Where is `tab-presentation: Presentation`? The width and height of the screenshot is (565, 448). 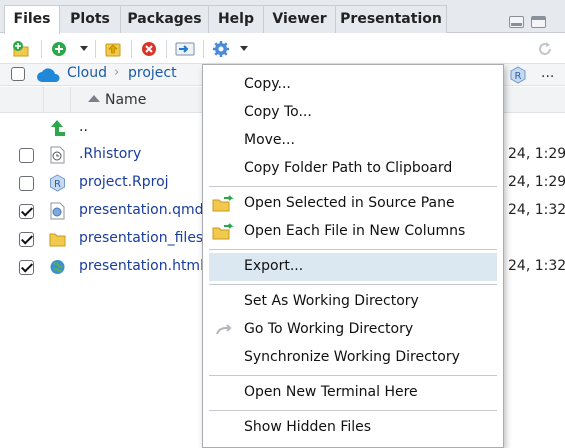 tab-presentation: Presentation is located at coordinates (391, 19).